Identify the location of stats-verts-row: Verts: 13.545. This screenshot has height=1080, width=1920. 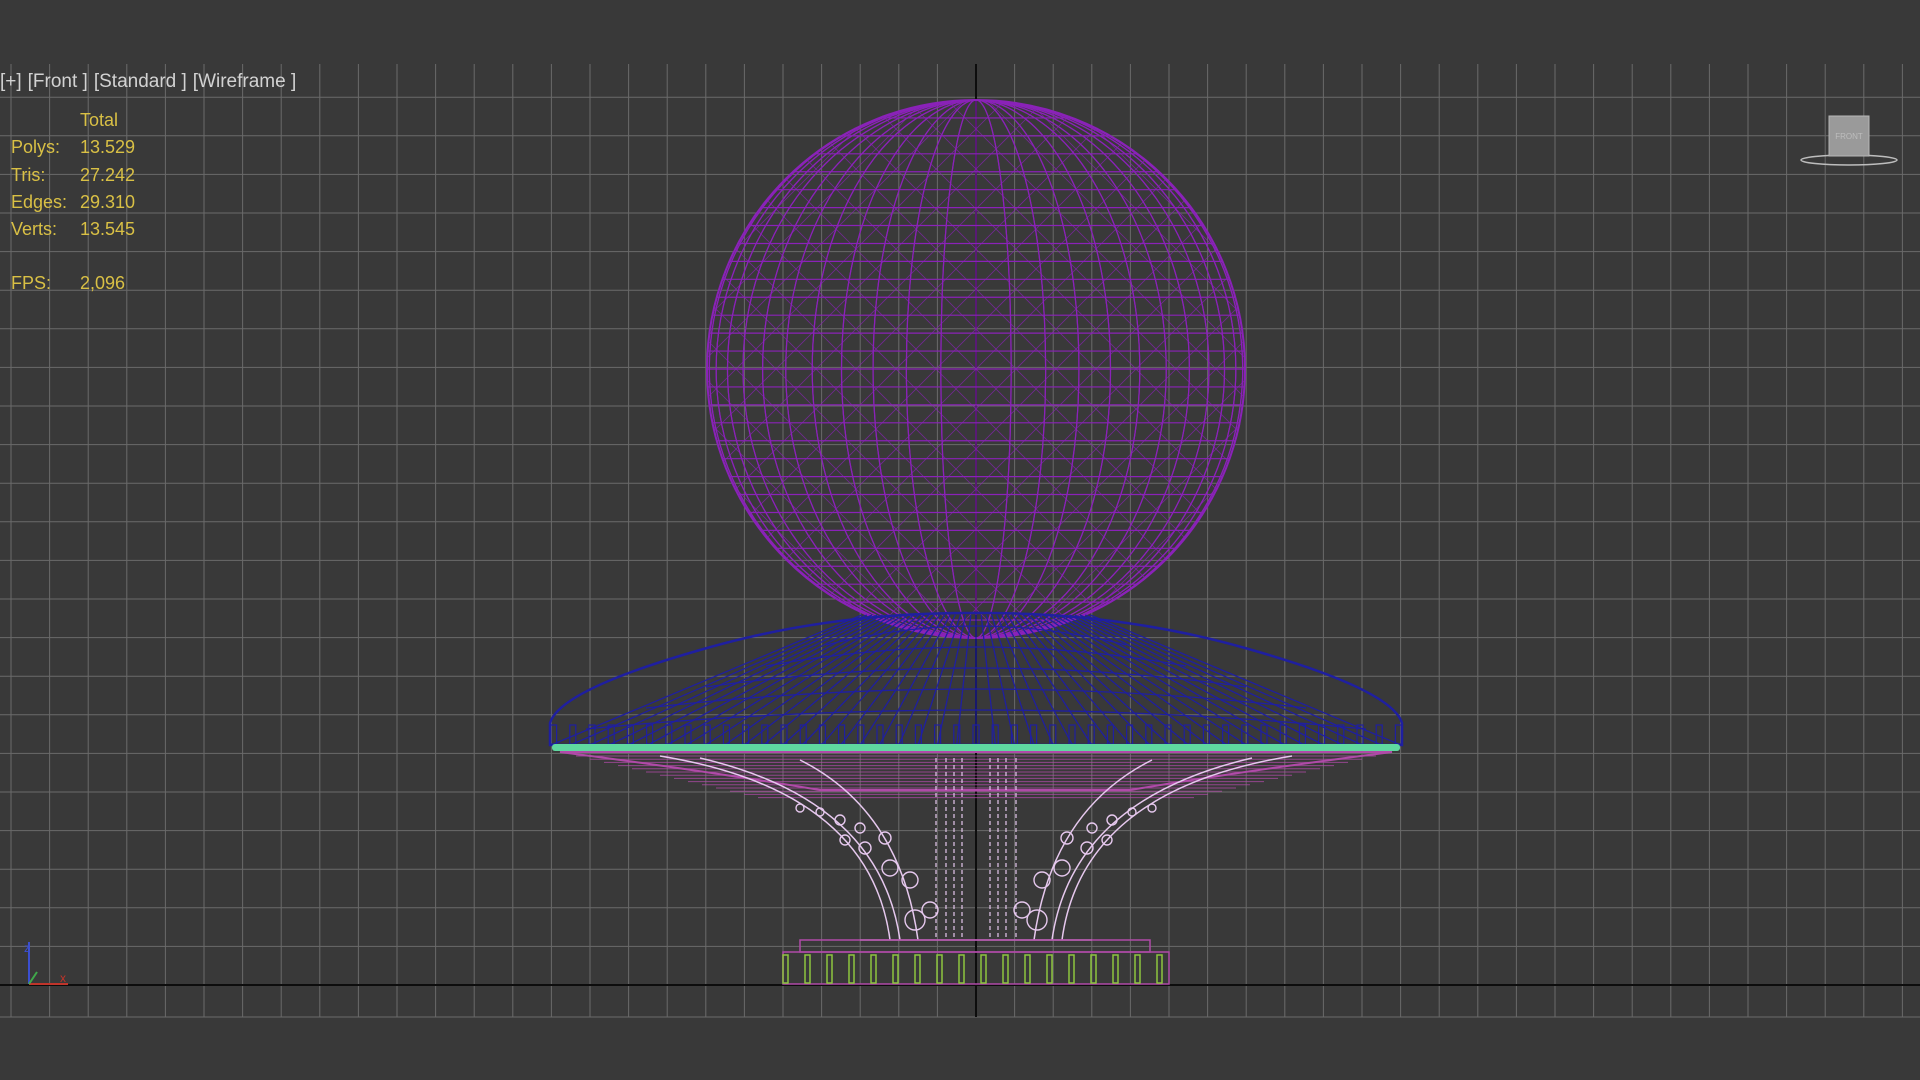
(90, 229).